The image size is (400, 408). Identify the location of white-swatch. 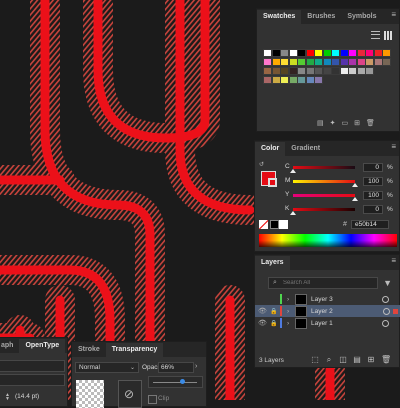
(283, 224).